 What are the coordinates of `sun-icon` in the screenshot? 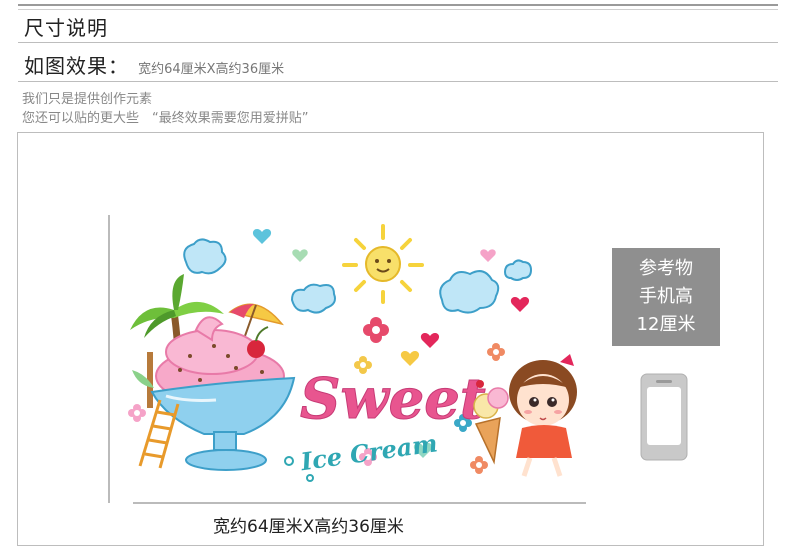 It's located at (383, 264).